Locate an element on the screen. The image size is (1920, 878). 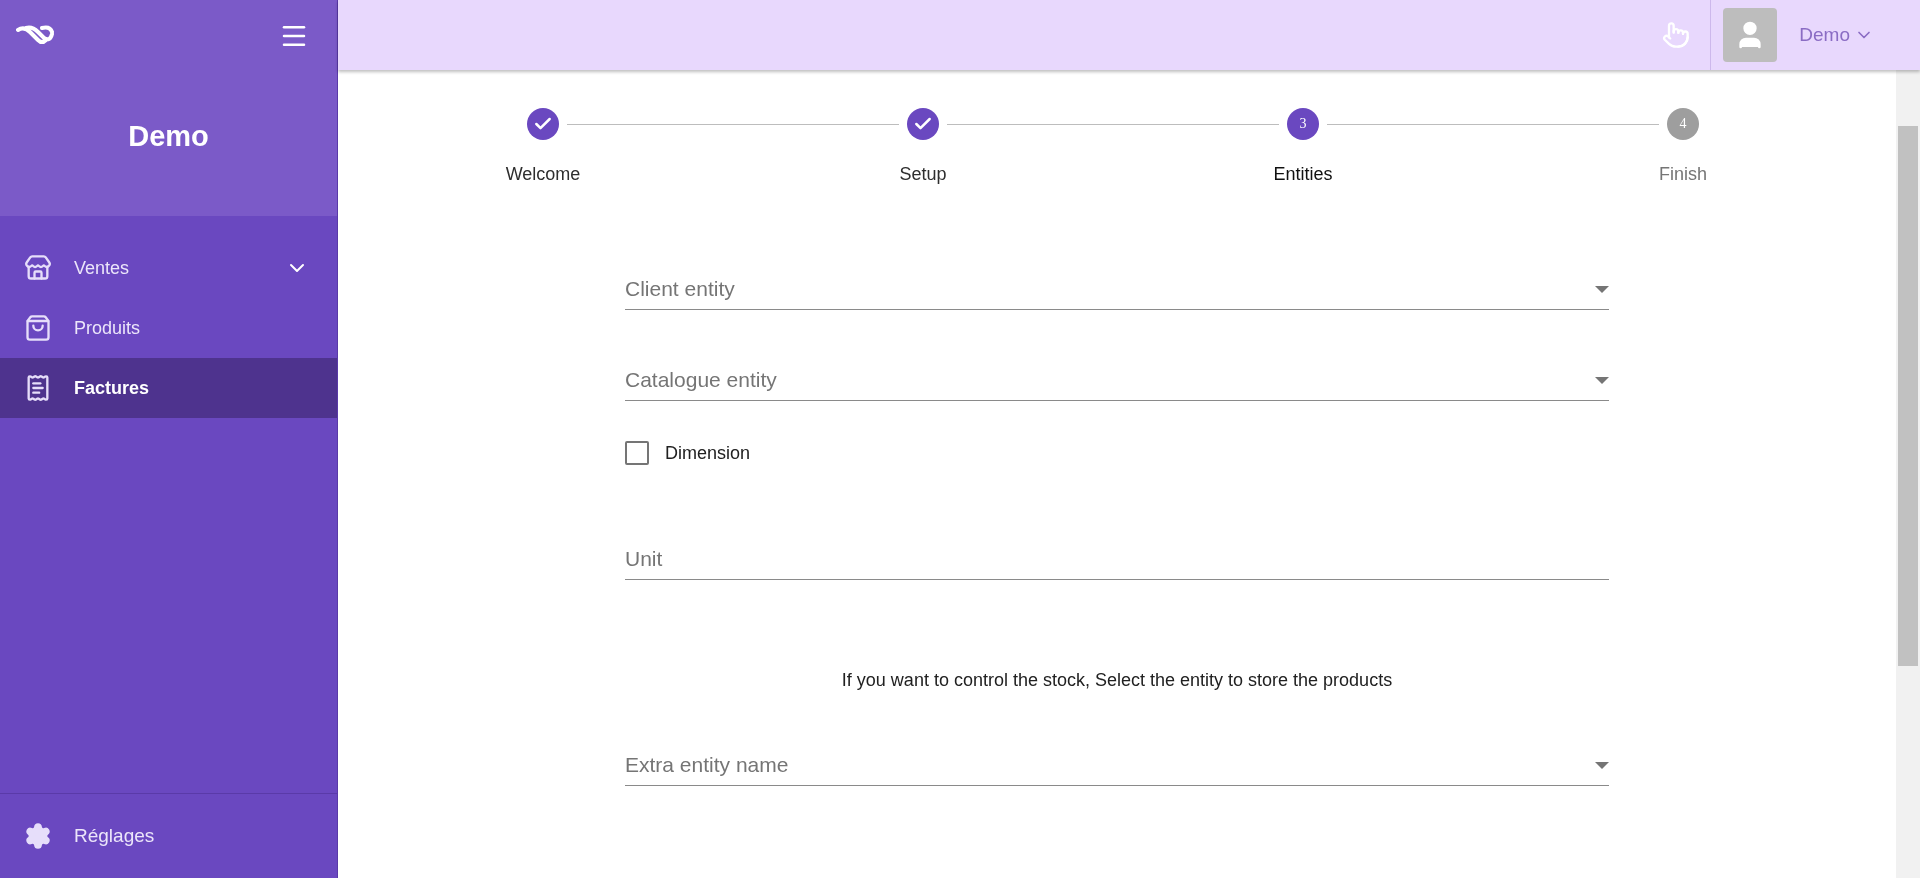
step-label: Welcome is located at coordinates (543, 174).